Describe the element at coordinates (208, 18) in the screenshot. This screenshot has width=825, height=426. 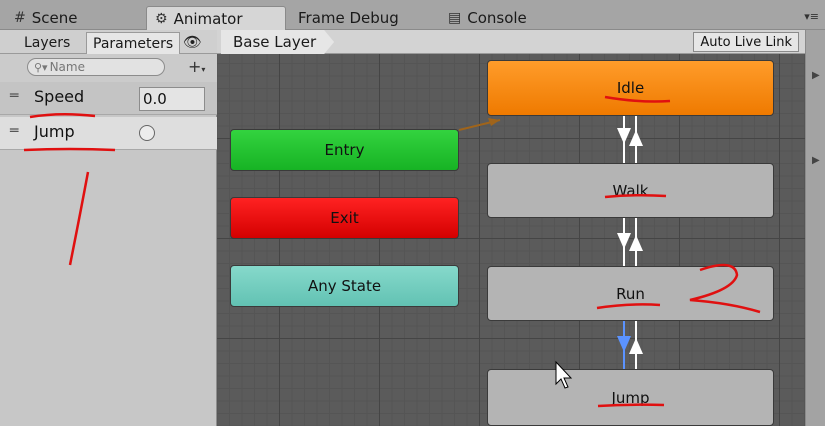
I see `tab-animator-label: Animator` at that location.